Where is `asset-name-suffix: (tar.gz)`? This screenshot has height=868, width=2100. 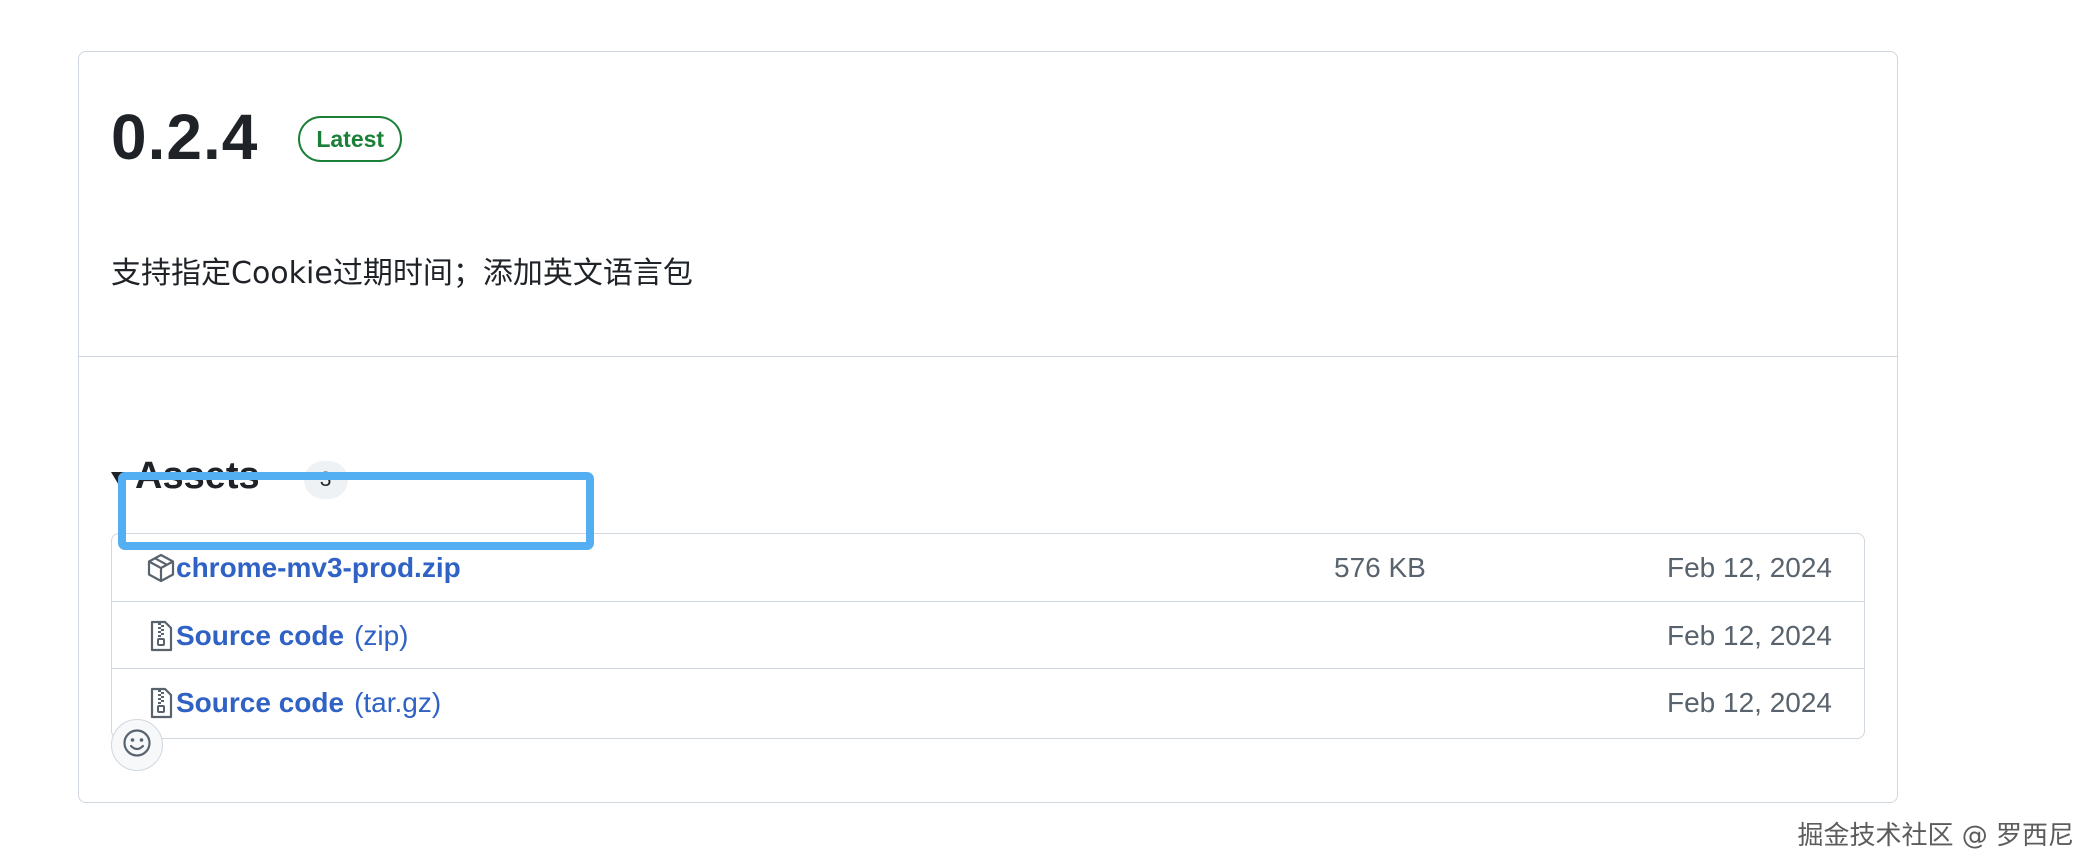
asset-name-suffix: (tar.gz) is located at coordinates (398, 702).